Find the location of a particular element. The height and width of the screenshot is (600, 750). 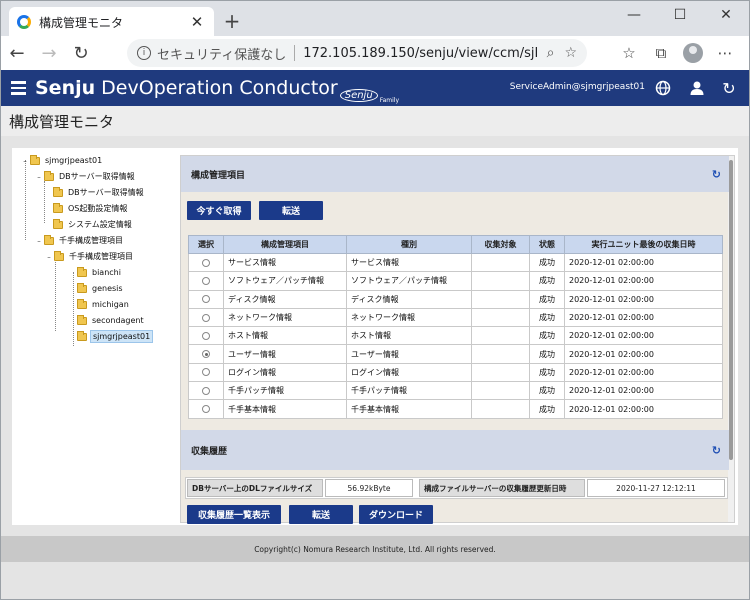

update-date-label: 構成ファイルサーバーの収集履歴更新日時 is located at coordinates (502, 488).